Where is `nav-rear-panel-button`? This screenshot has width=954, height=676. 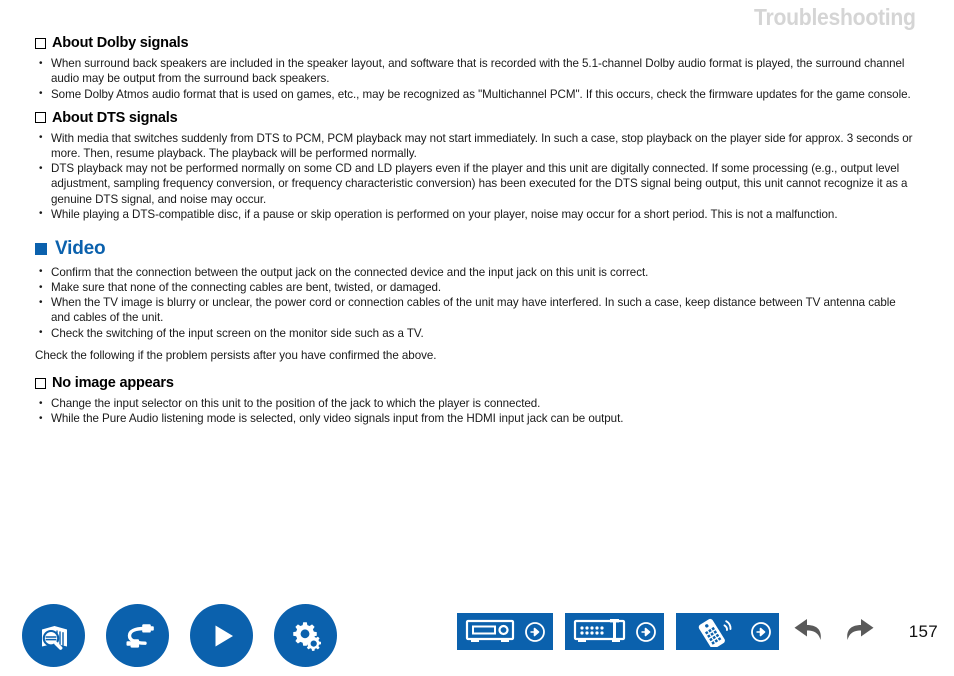
nav-rear-panel-button is located at coordinates (614, 631).